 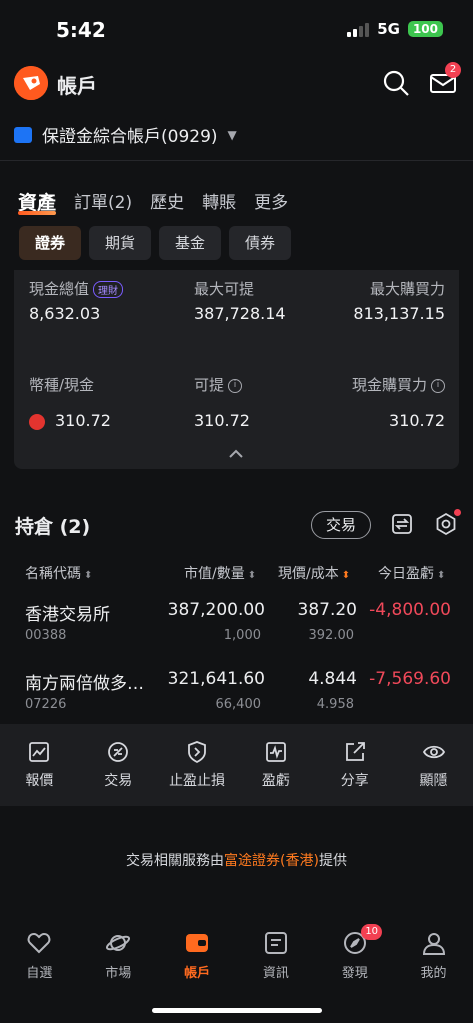 What do you see at coordinates (275, 957) in the screenshot?
I see `nav-news: 資訊` at bounding box center [275, 957].